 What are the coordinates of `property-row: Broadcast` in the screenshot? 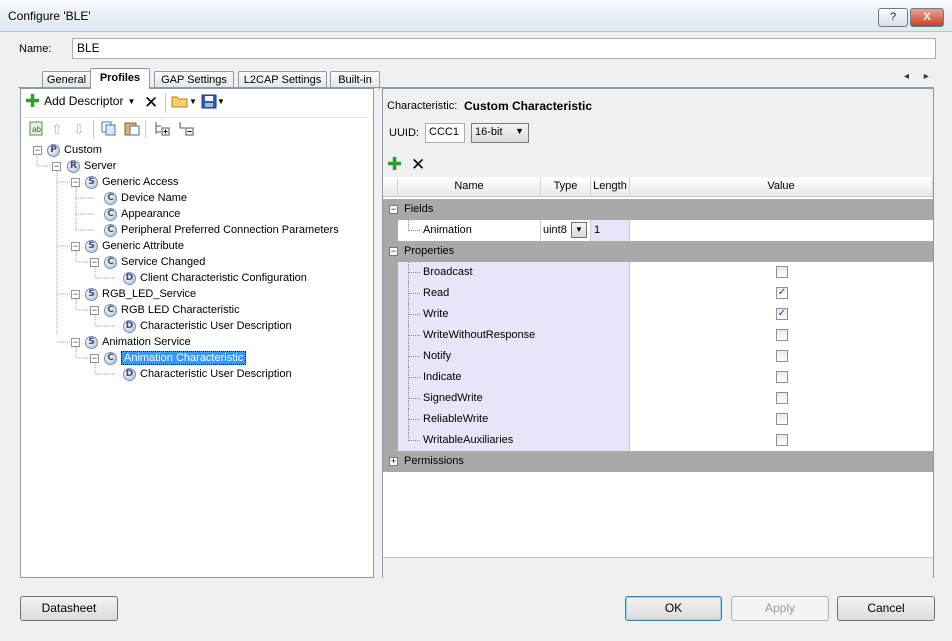 It's located at (658, 272).